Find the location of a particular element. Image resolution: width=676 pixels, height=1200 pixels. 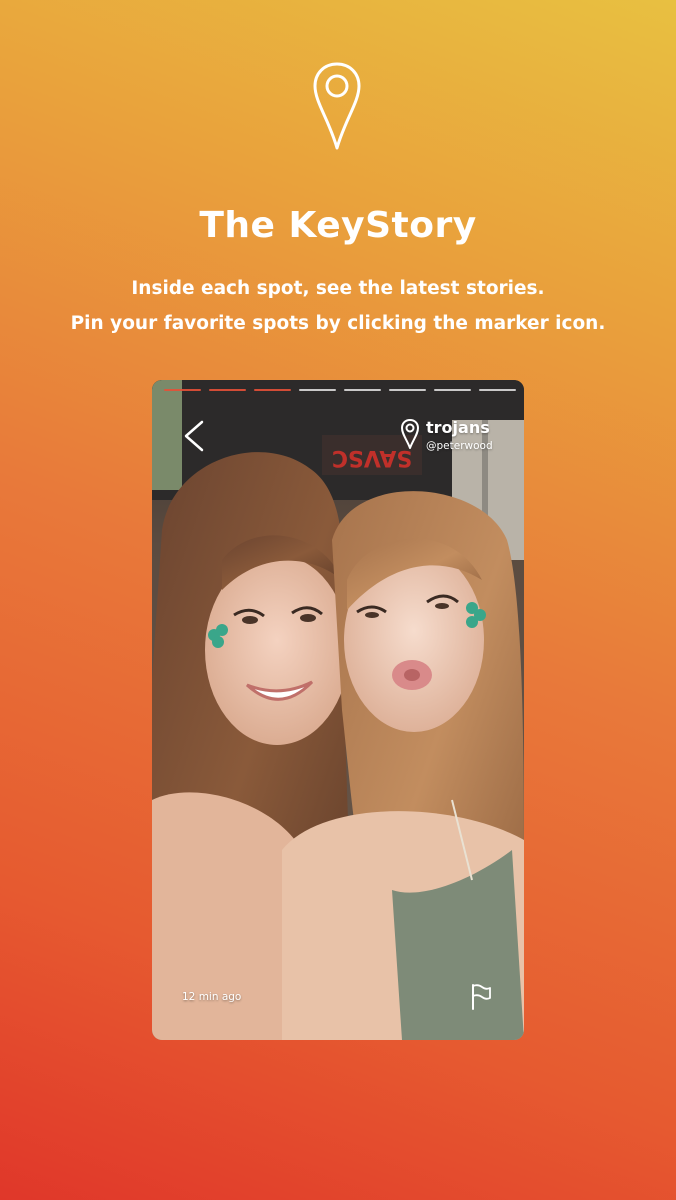

story-progress-bar is located at coordinates (340, 390).